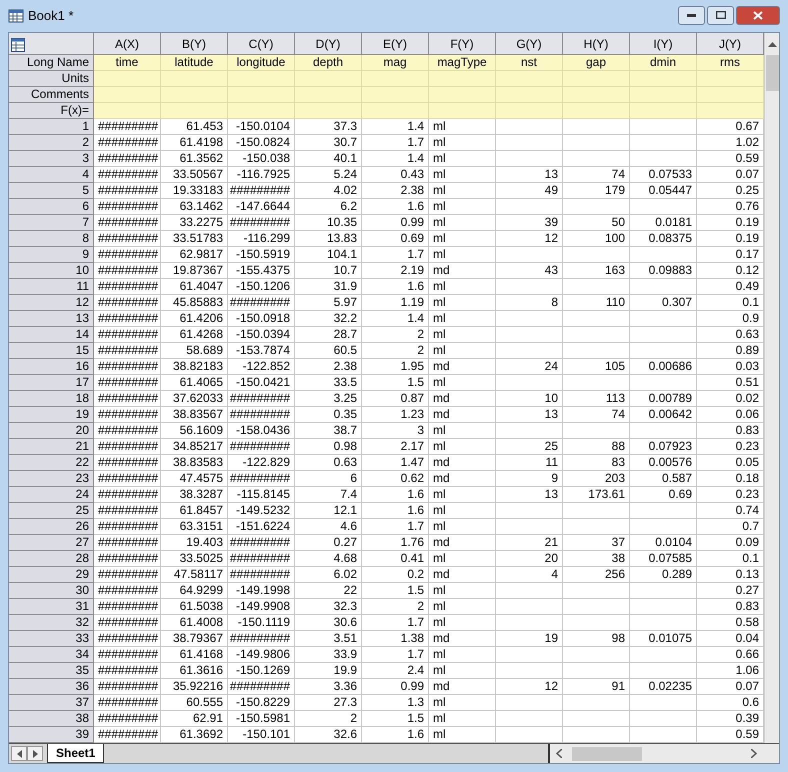  Describe the element at coordinates (395, 575) in the screenshot. I see `table-cell: 0.2` at that location.